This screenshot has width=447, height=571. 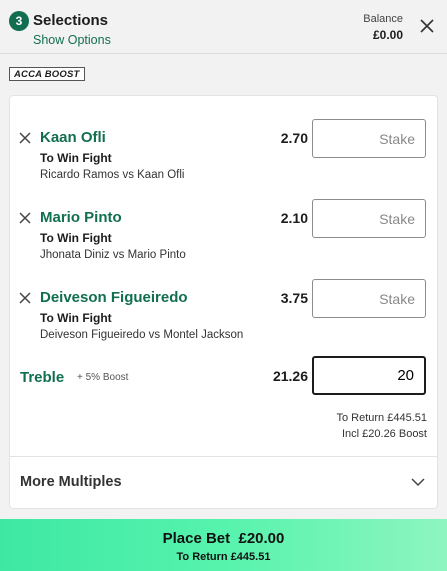 What do you see at coordinates (290, 376) in the screenshot?
I see `treble-odds: 21.26` at bounding box center [290, 376].